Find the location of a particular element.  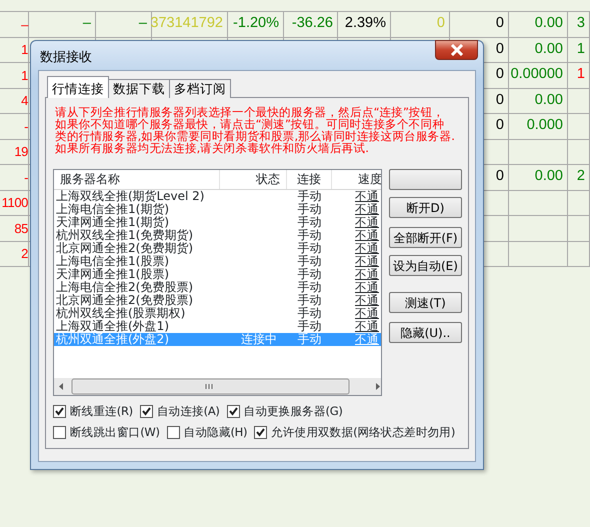

grid-cell: 0.000 is located at coordinates (538, 127).